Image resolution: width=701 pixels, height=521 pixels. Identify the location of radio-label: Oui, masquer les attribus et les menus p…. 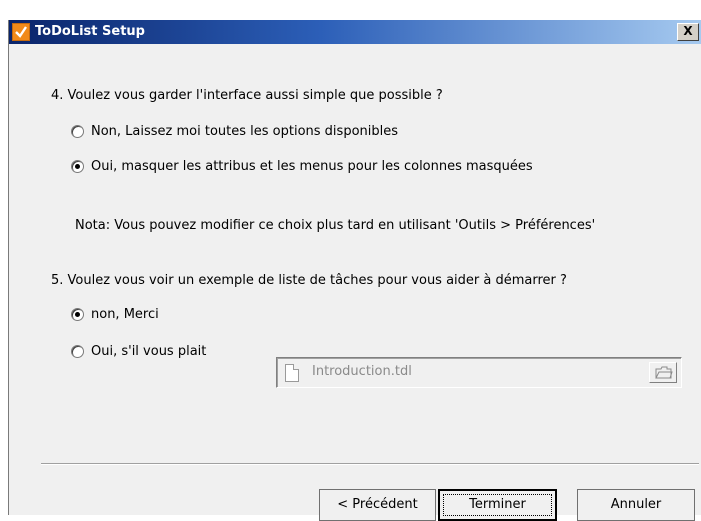
(312, 166).